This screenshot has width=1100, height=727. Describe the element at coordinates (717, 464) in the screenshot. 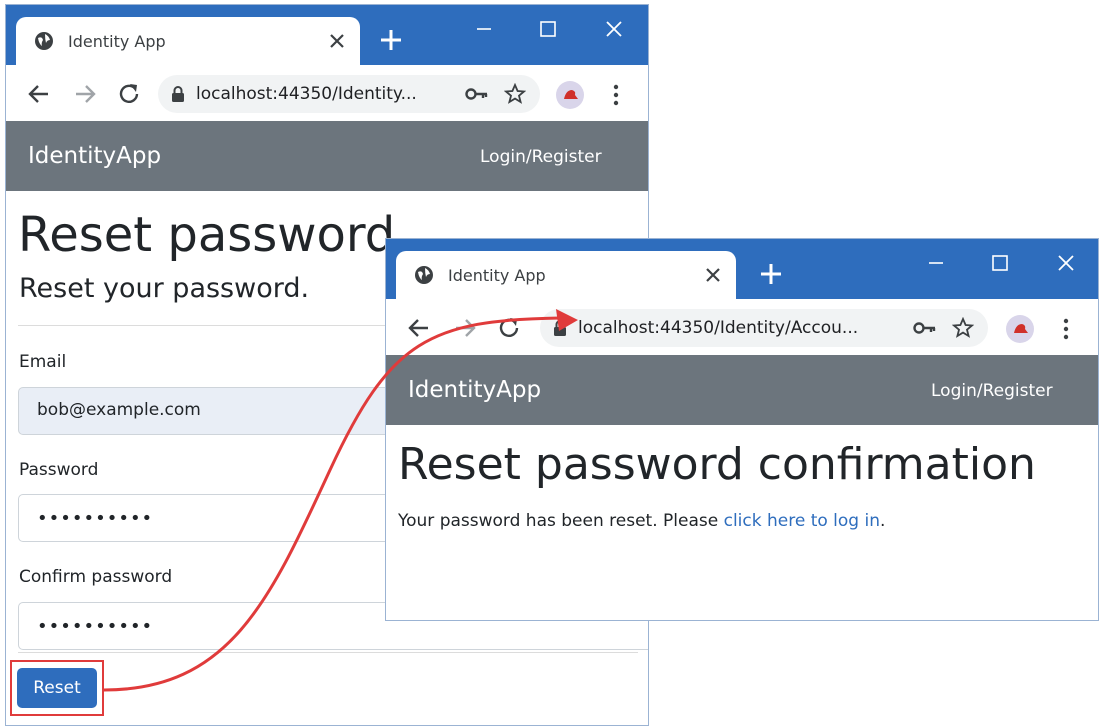

I see `page-title: Reset password confirmation` at that location.